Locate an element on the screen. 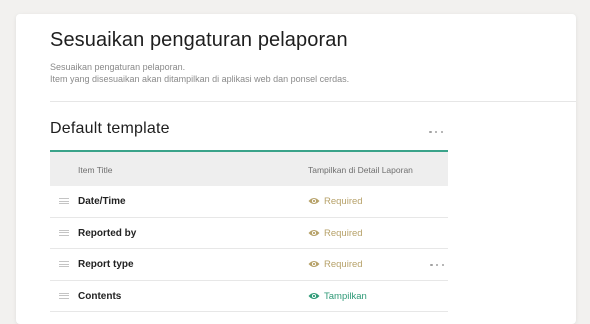  row-title: Date/Time is located at coordinates (102, 201).